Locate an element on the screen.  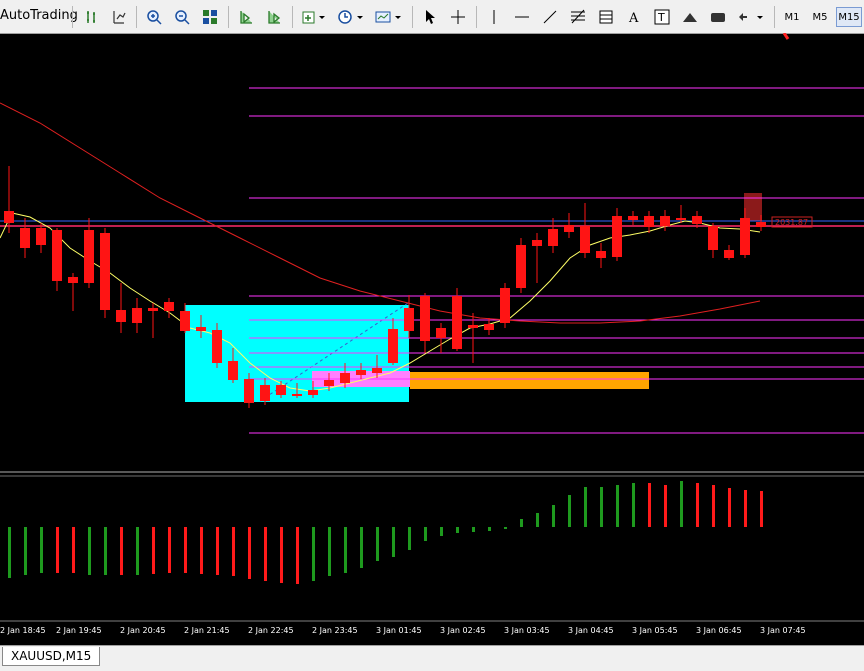
price-tag: 2031.87 is located at coordinates (792, 222).